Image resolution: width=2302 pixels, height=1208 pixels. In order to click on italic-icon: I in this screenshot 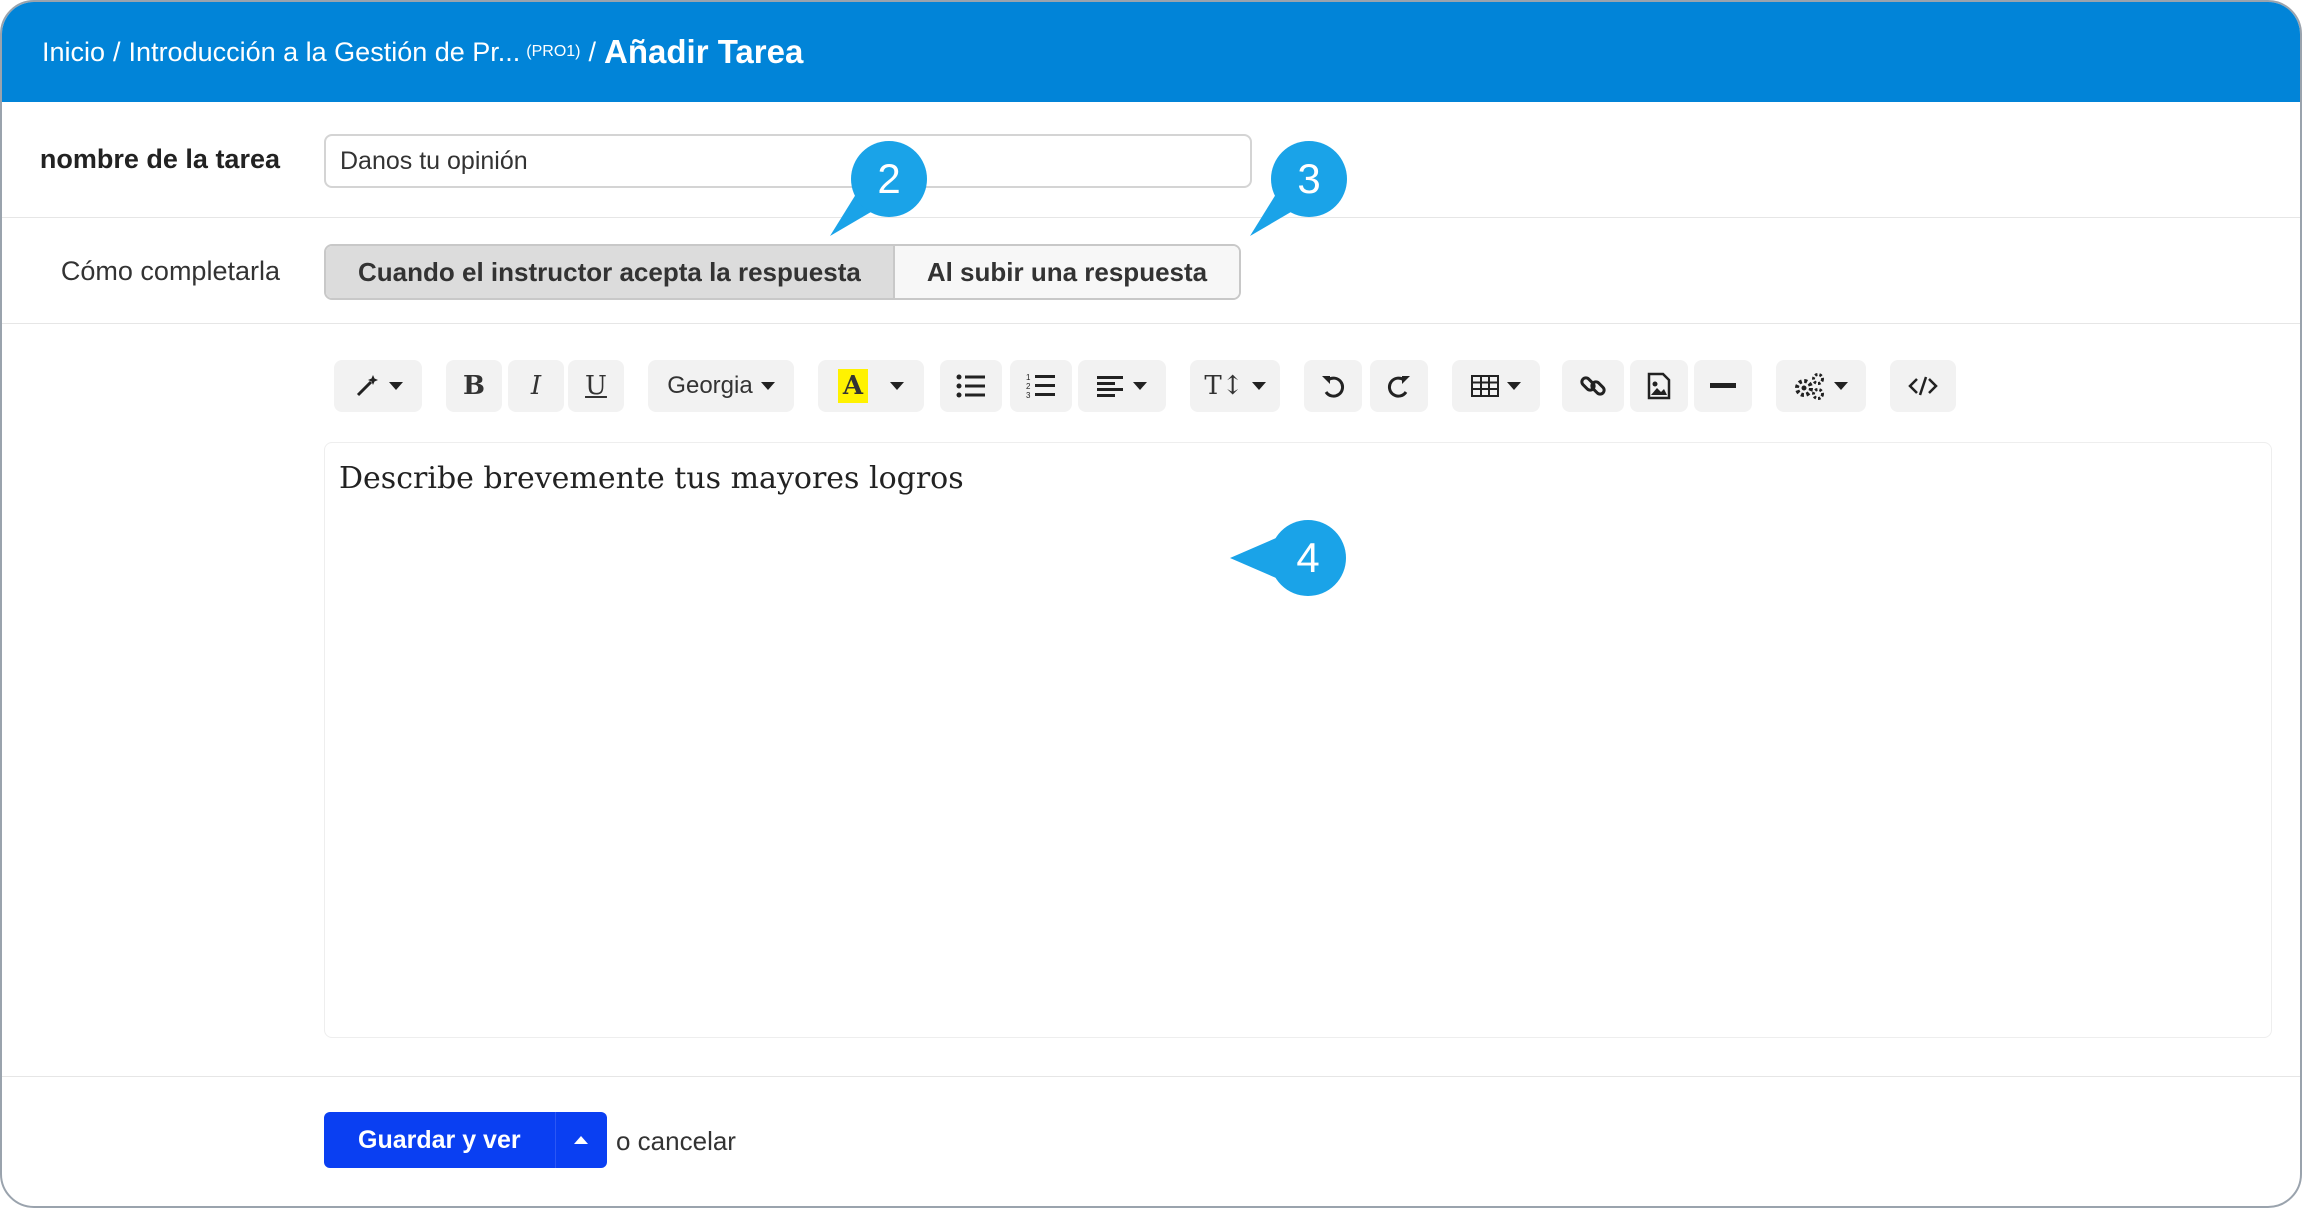, I will do `click(536, 386)`.